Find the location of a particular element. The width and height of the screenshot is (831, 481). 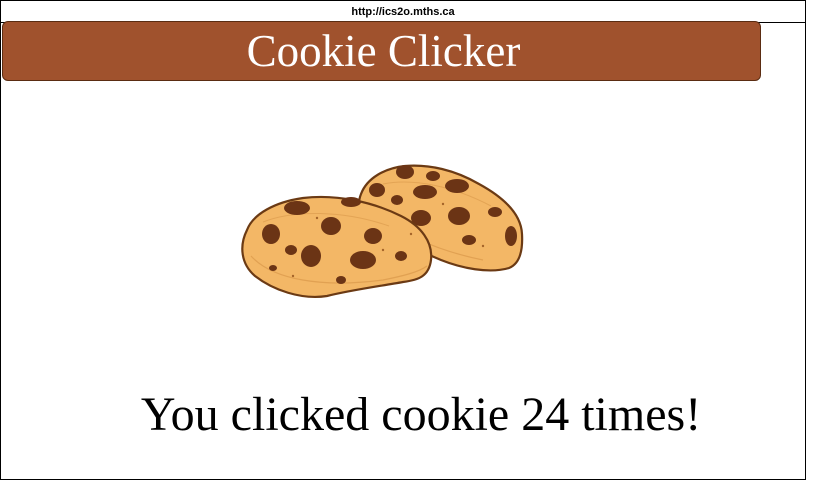

url-bar: http://ics2o.mths.ca is located at coordinates (403, 12).